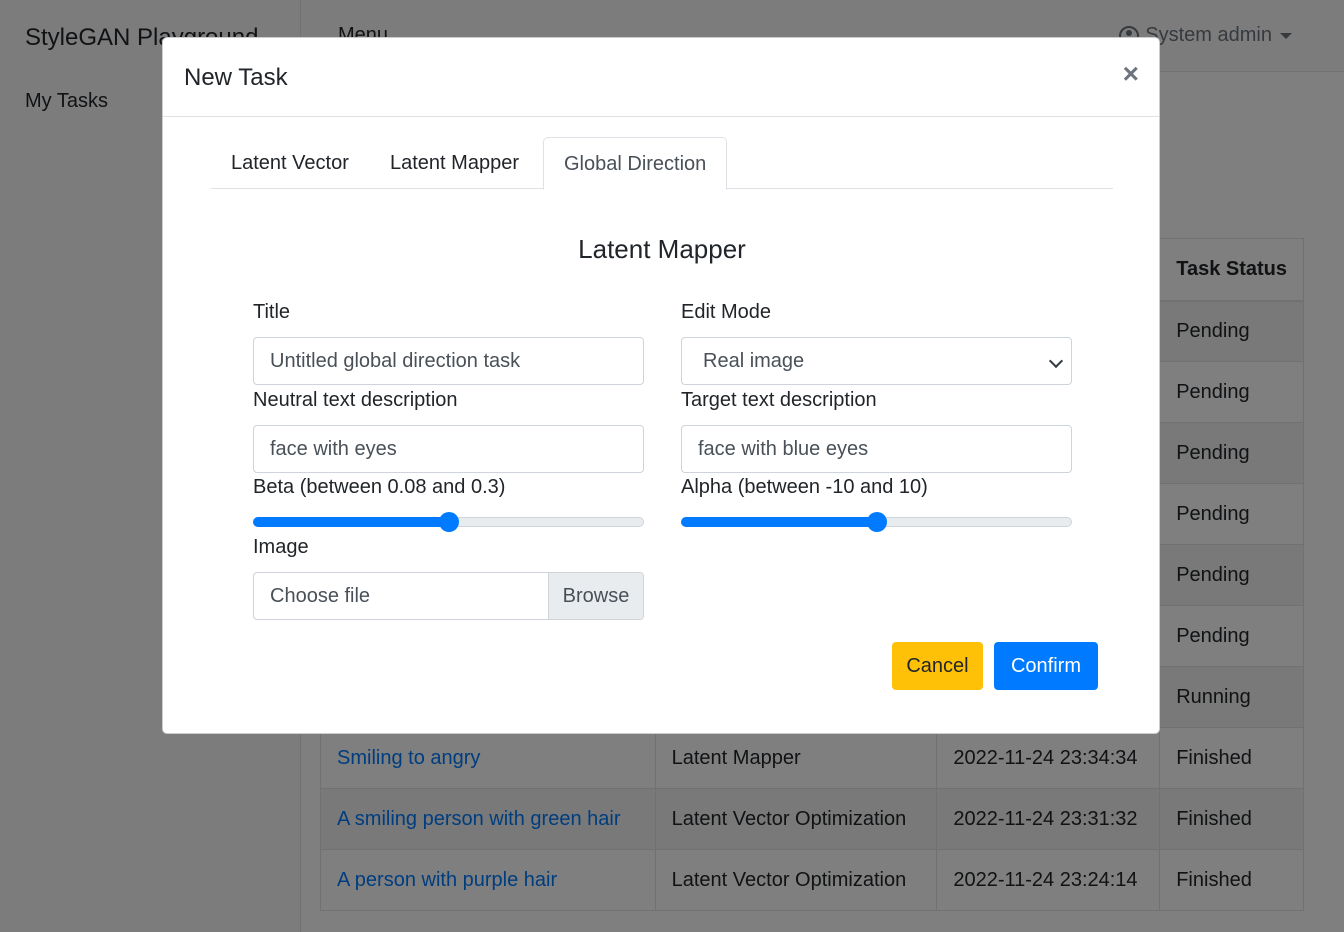 This screenshot has width=1344, height=932. Describe the element at coordinates (448, 596) in the screenshot. I see `image-file-input: Choose file Browse` at that location.